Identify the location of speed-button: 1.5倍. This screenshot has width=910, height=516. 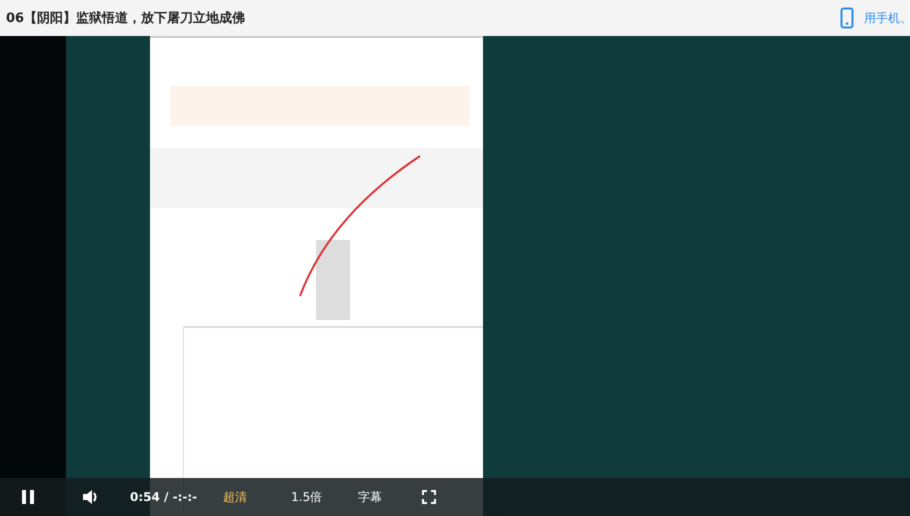
(306, 497).